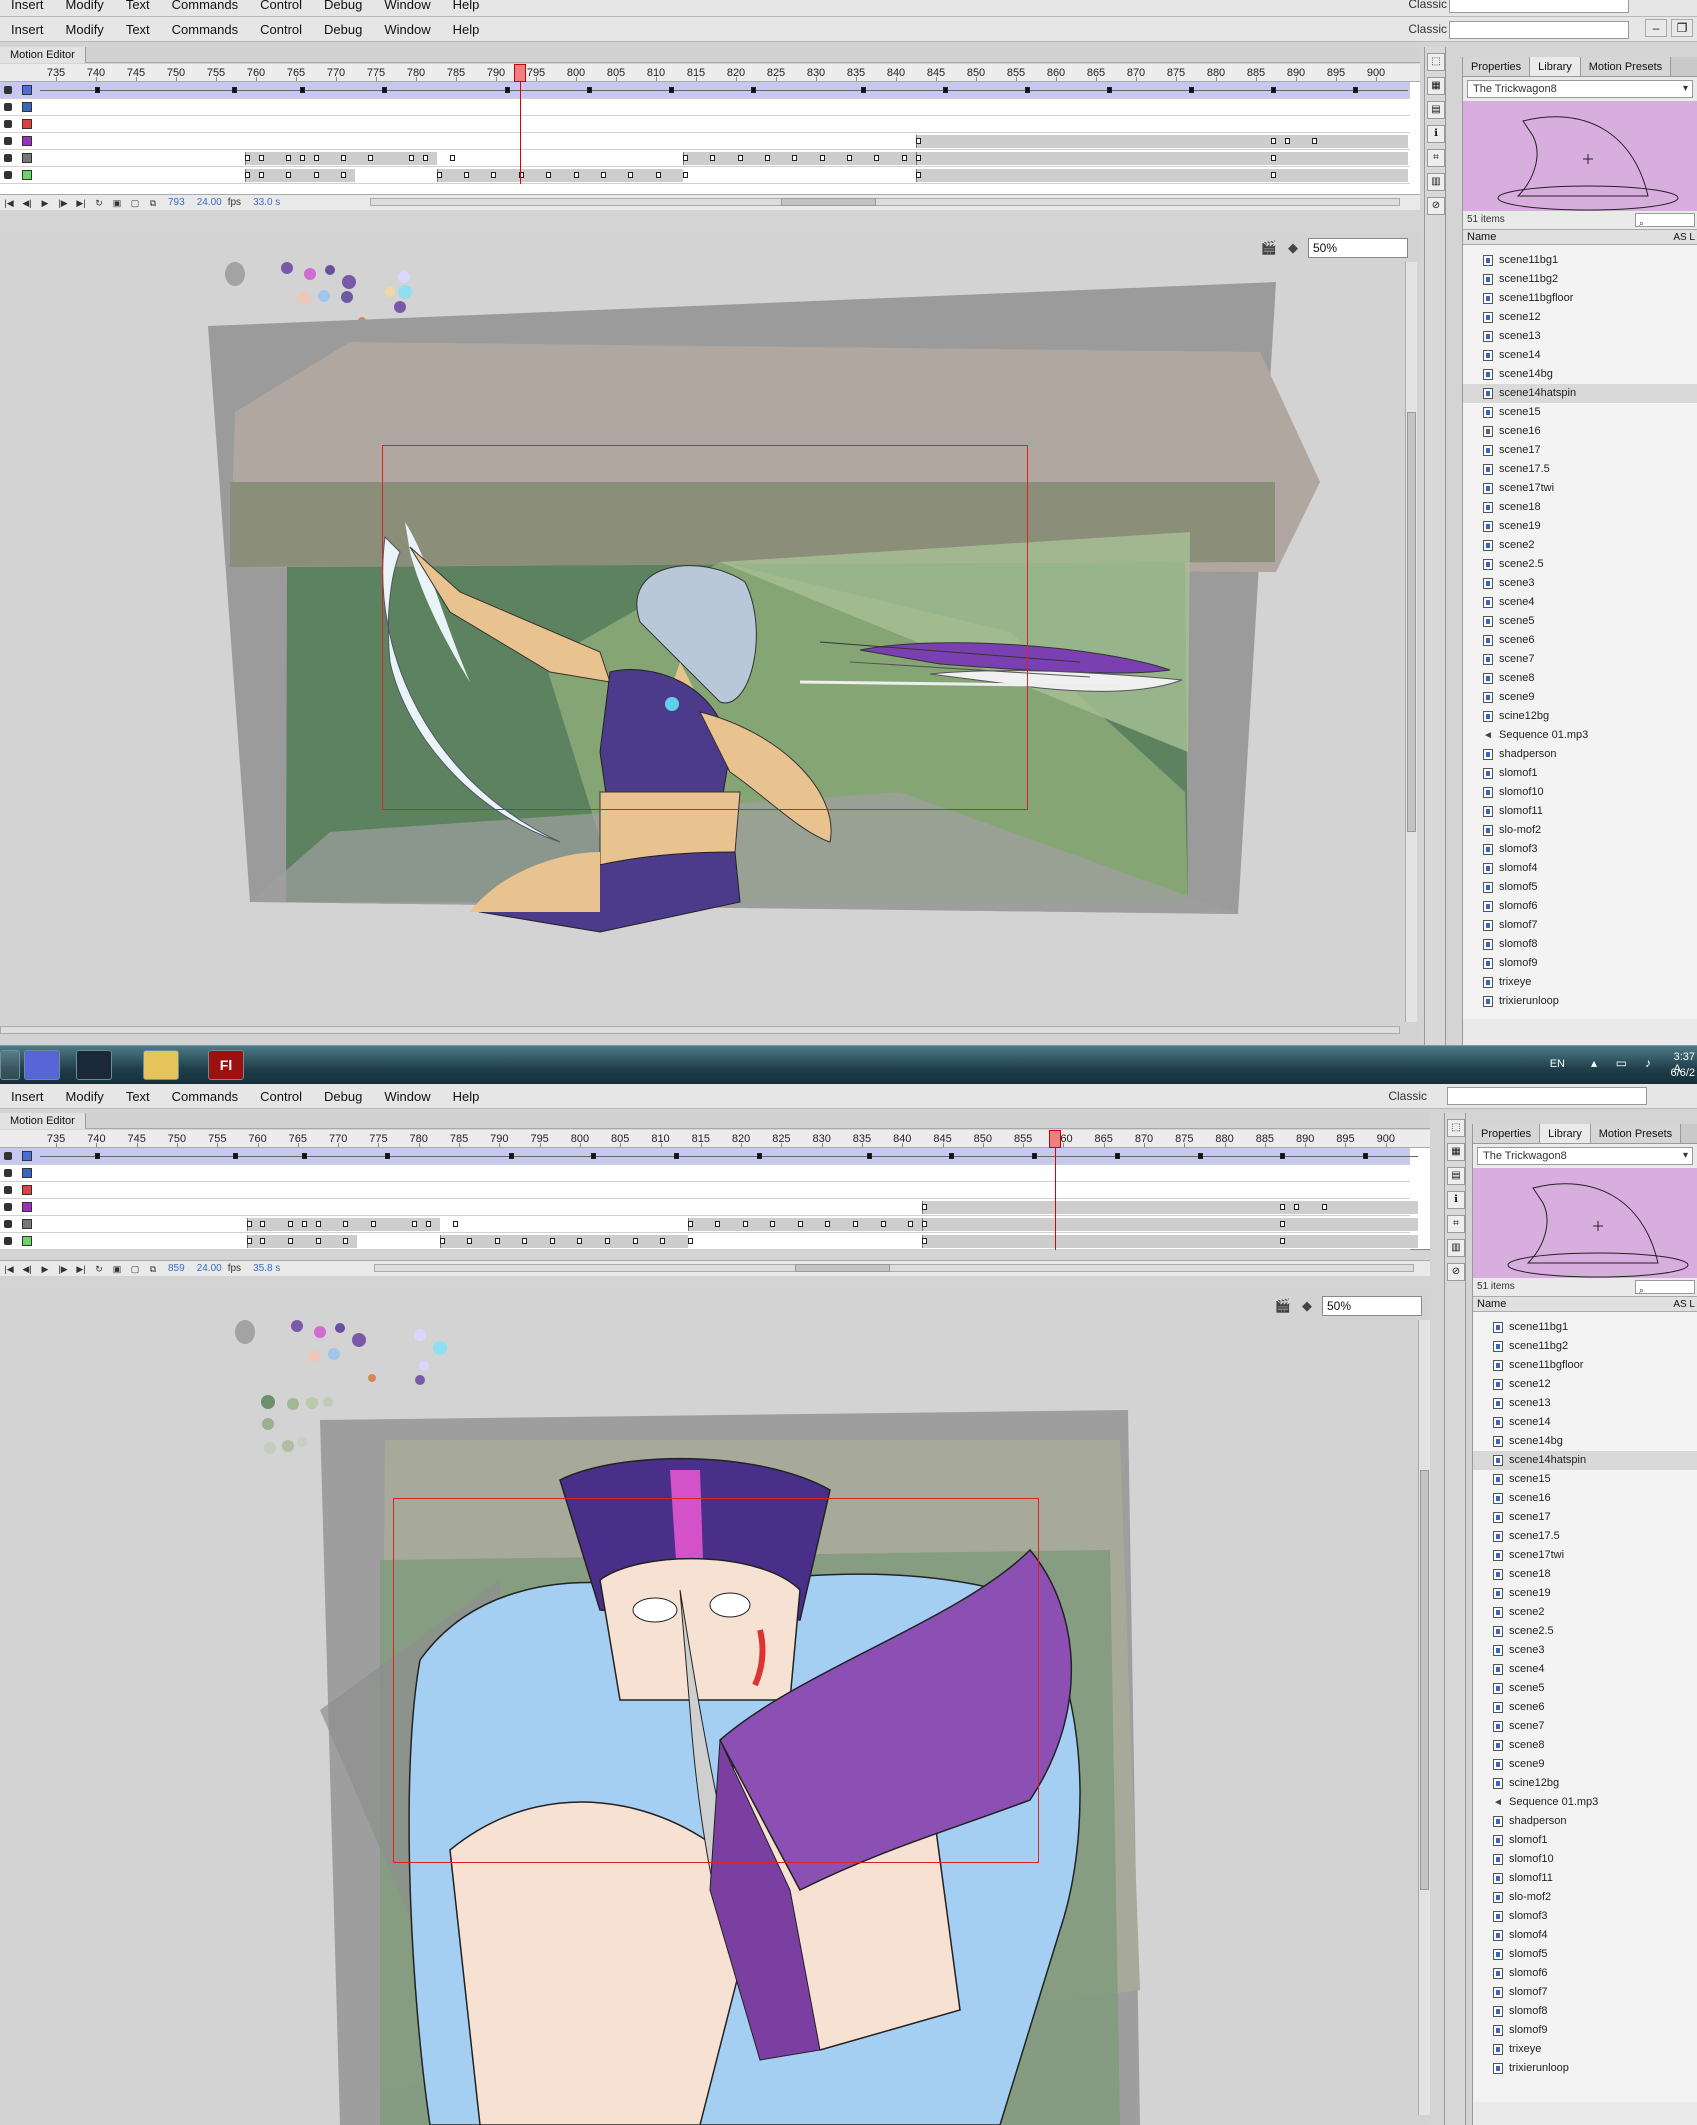  What do you see at coordinates (9, 1269) in the screenshot?
I see `first-frame-icon: |◀` at bounding box center [9, 1269].